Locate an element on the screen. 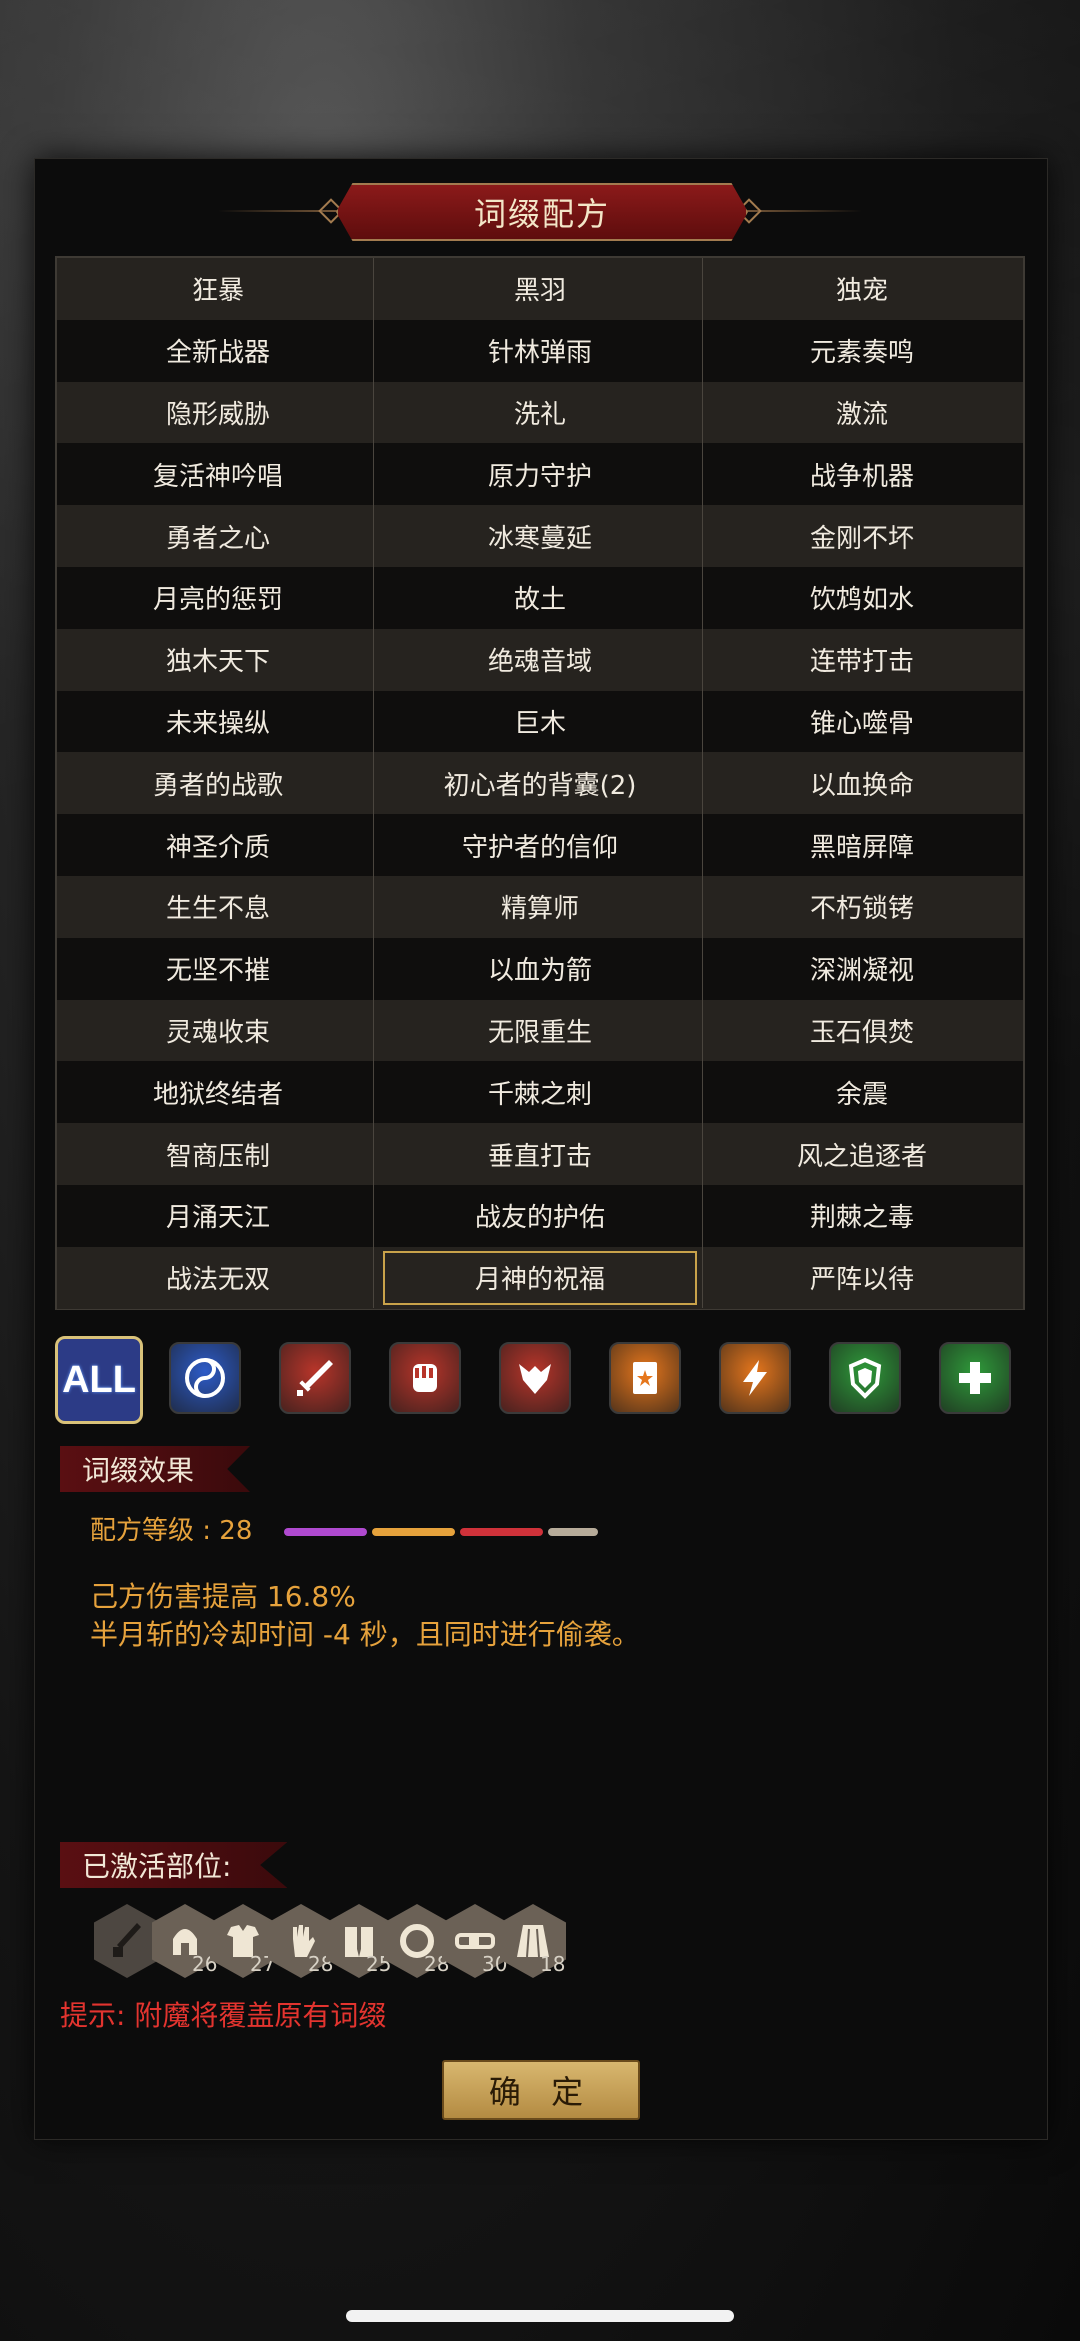 Image resolution: width=1080 pixels, height=2341 pixels. affix-cell: 风之追逐者 is located at coordinates (862, 1154).